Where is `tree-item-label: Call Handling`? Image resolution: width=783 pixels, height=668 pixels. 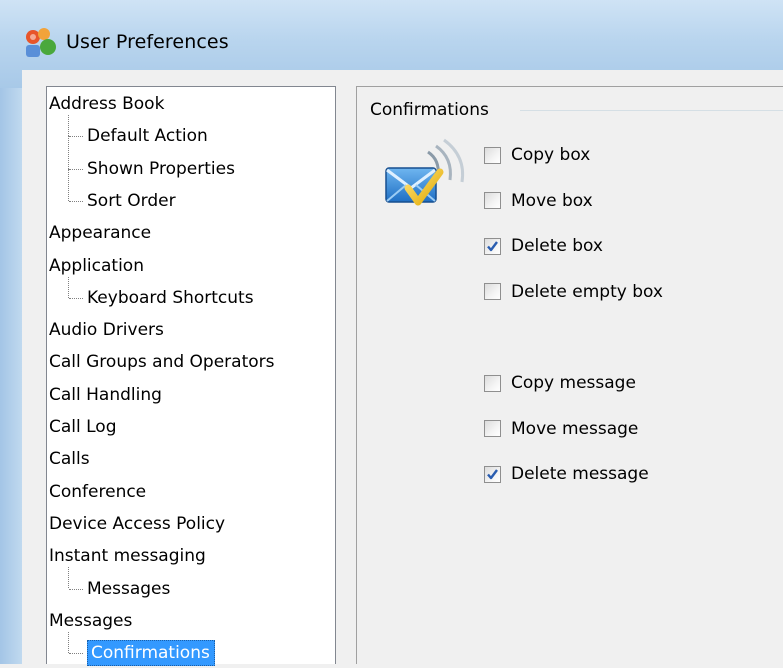 tree-item-label: Call Handling is located at coordinates (105, 394).